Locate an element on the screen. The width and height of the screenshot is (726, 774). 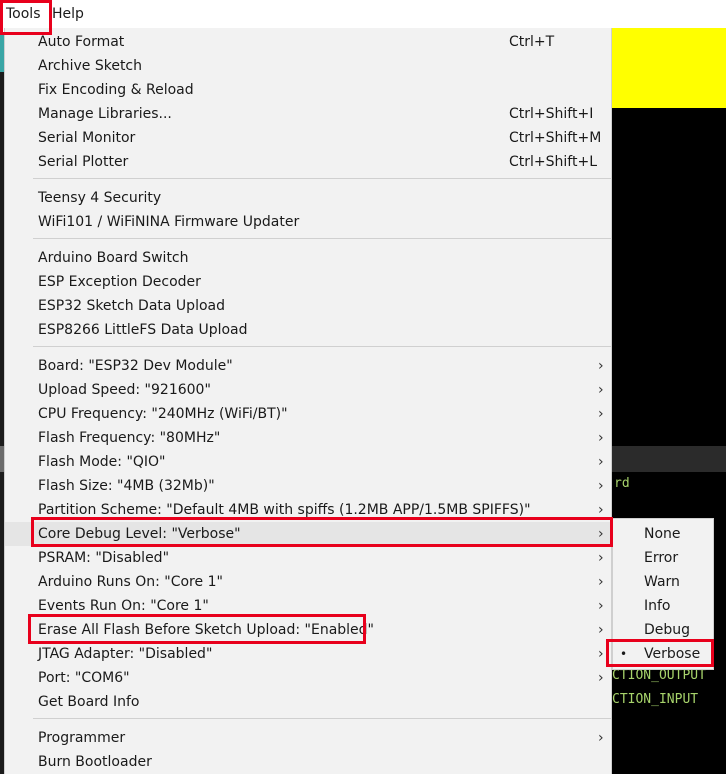
submenu-item-debug: Debug is located at coordinates (663, 630).